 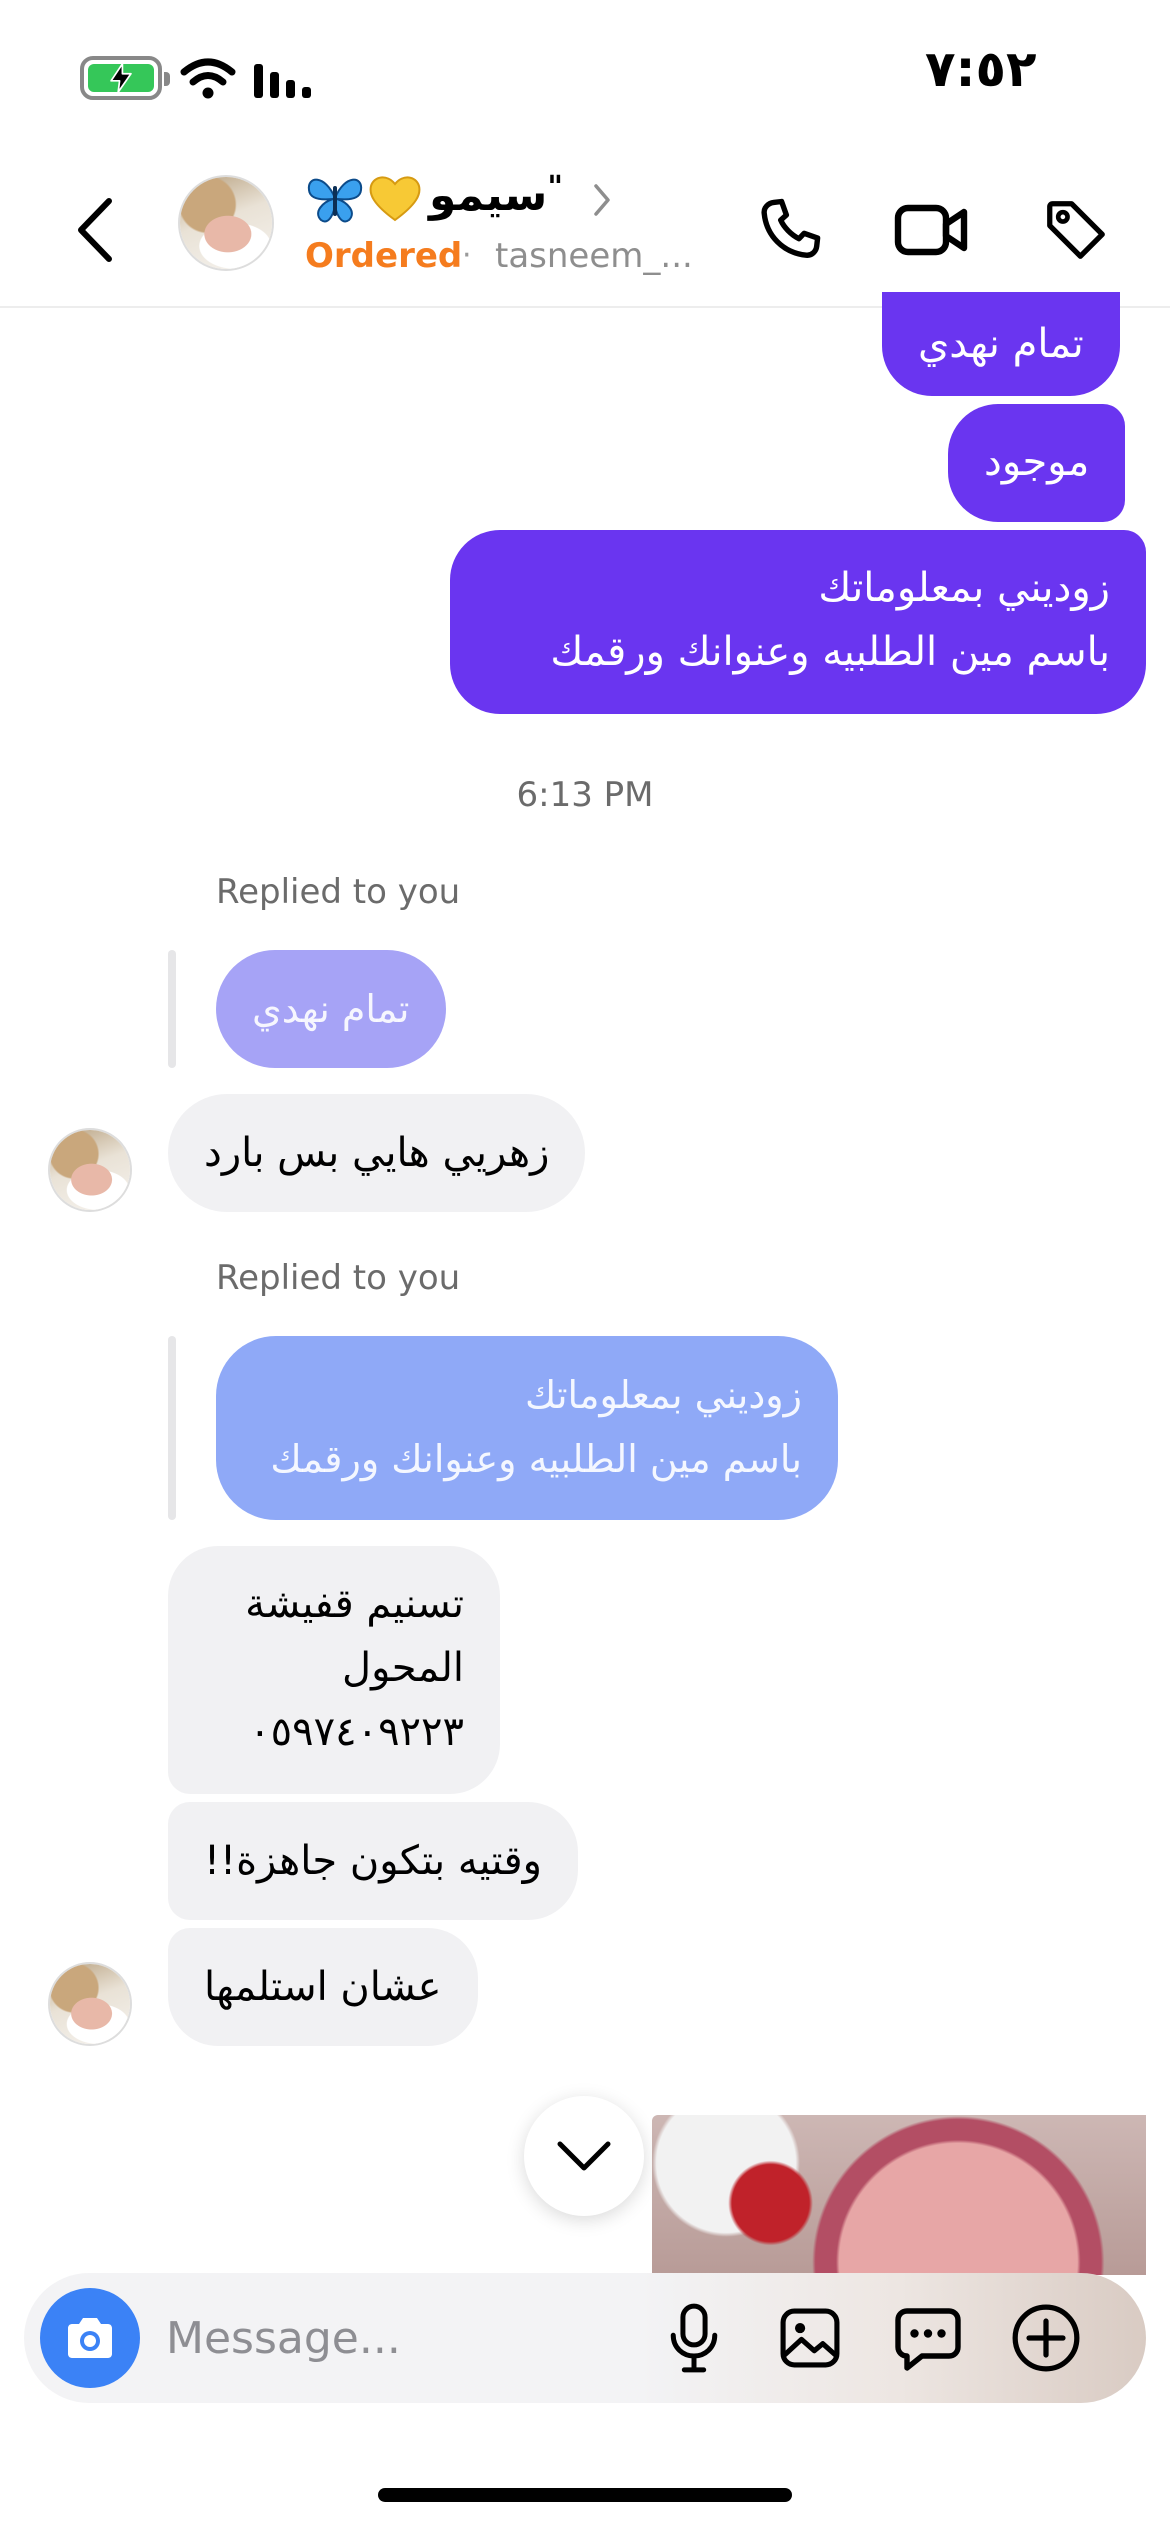 I want to click on voice-call-button, so click(x=790, y=230).